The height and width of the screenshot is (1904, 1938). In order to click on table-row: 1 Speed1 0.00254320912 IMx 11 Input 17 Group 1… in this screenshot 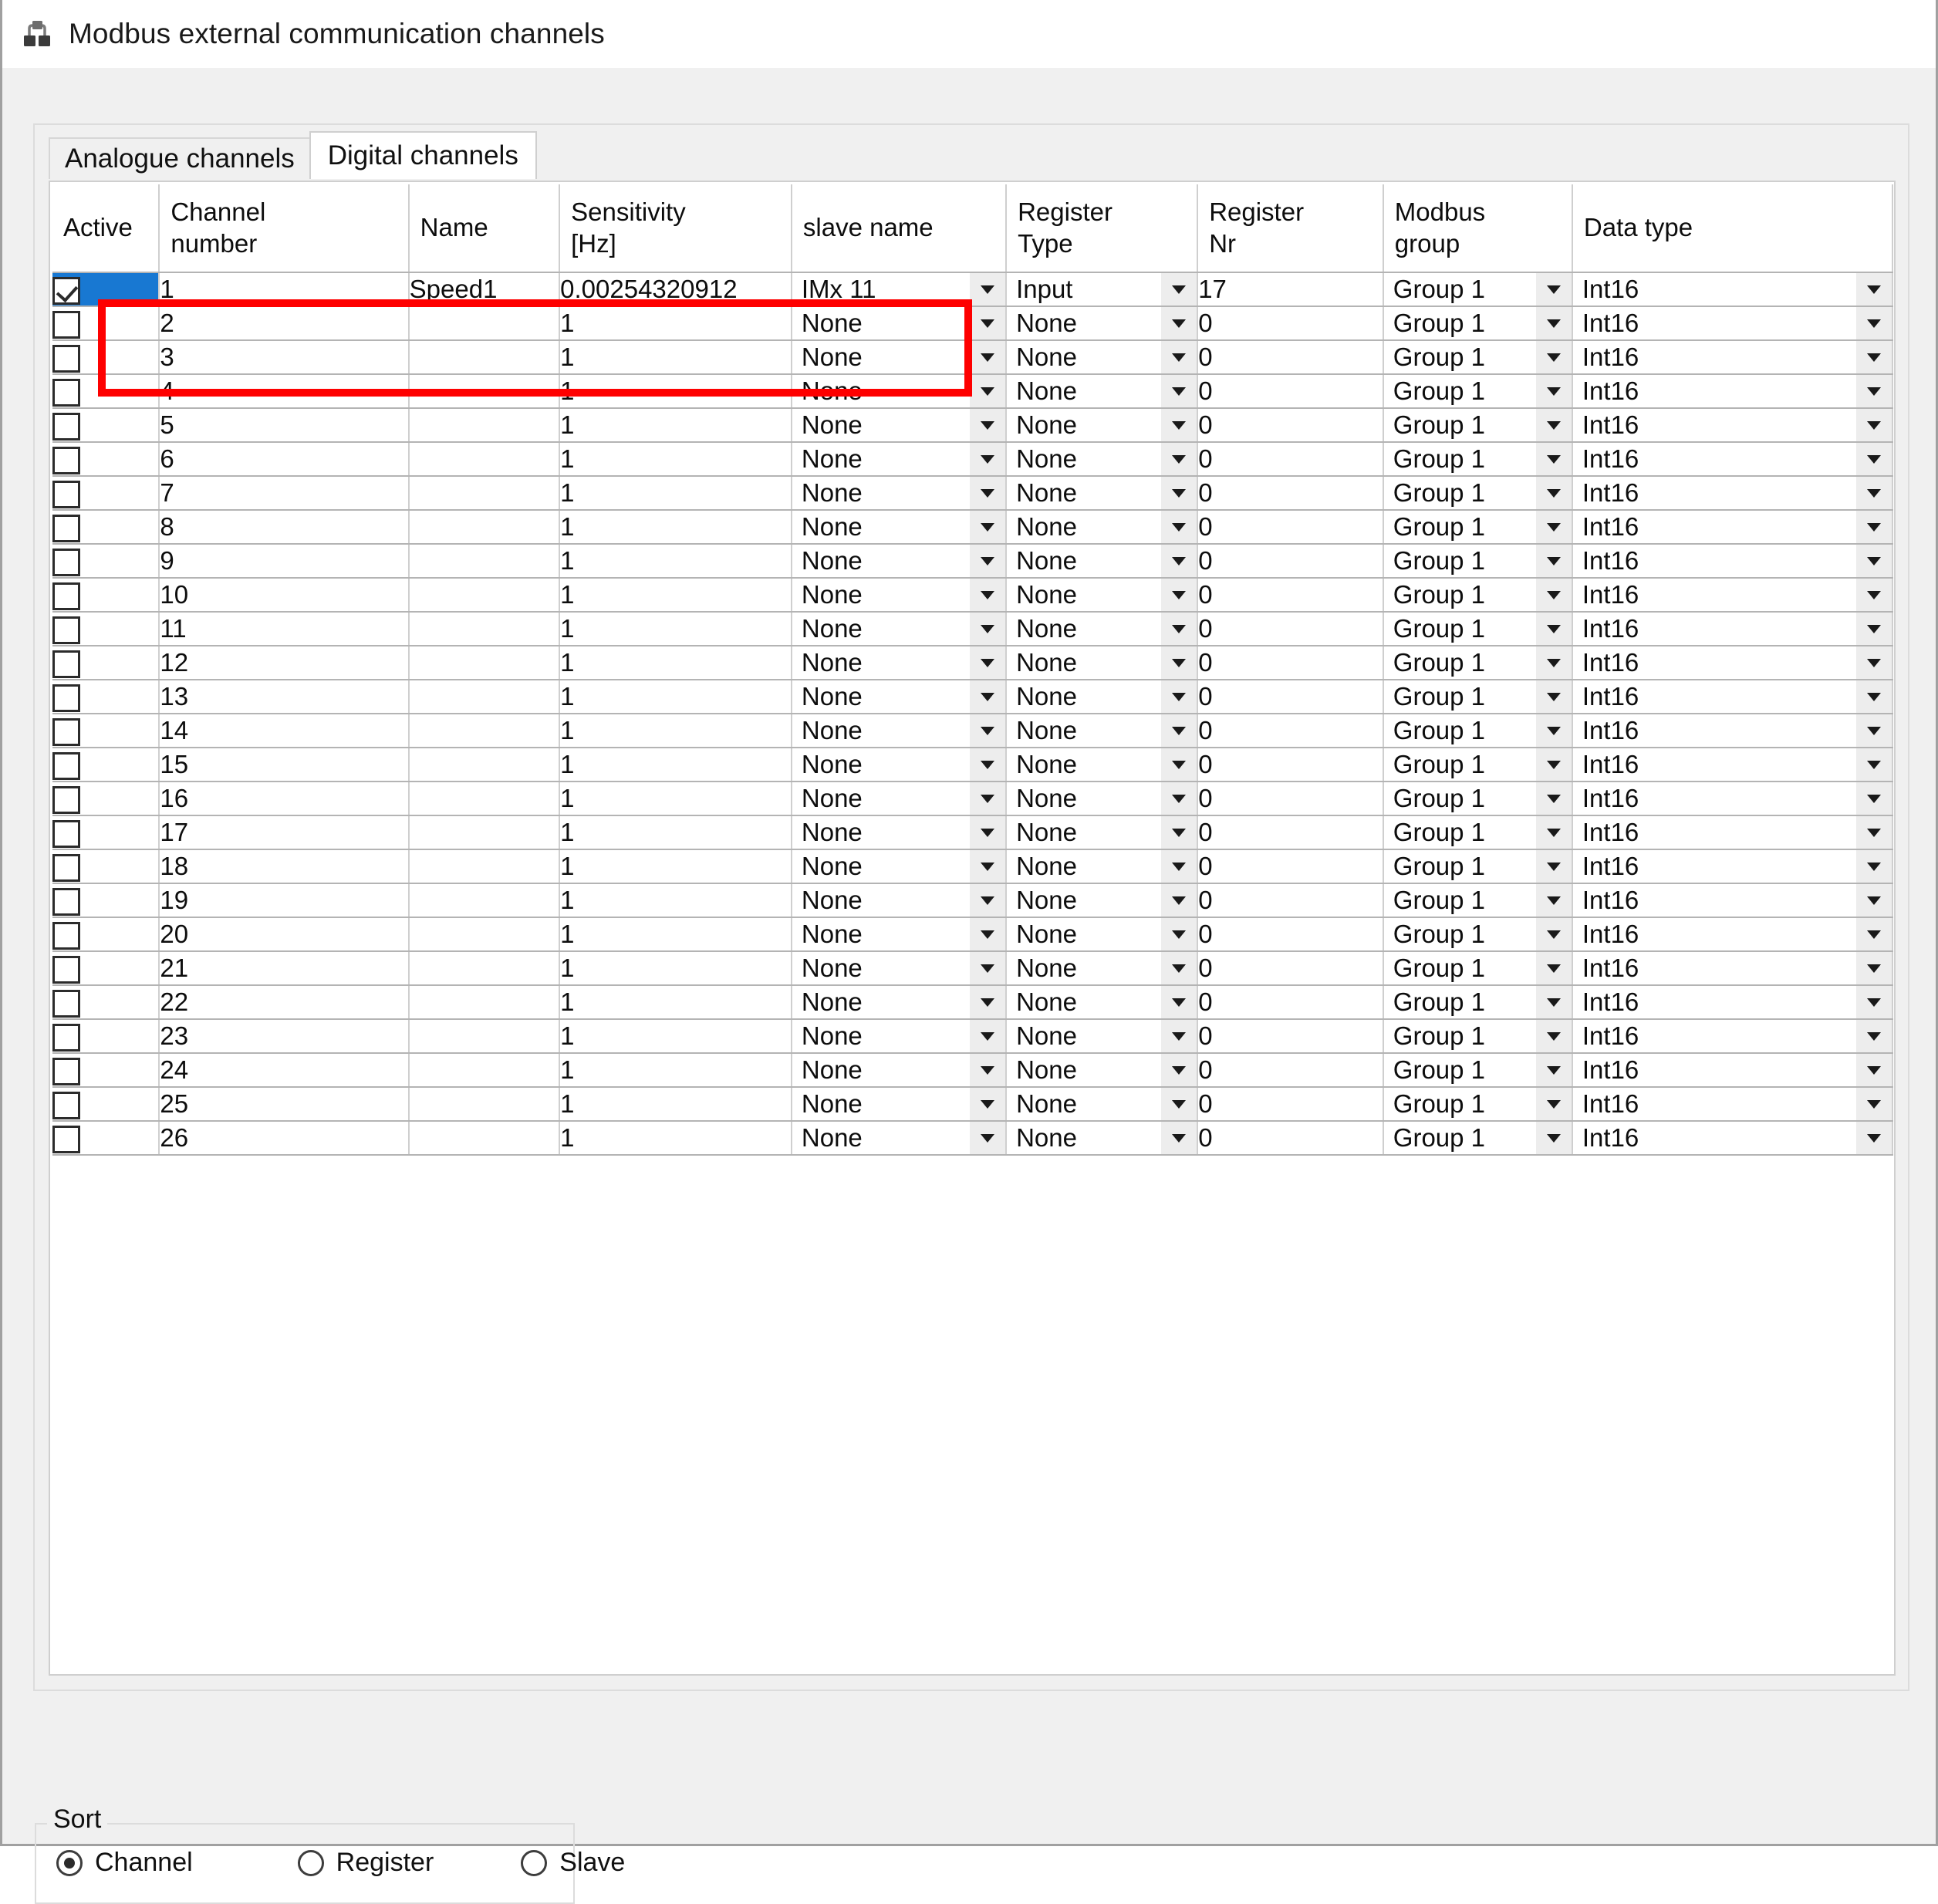, I will do `click(973, 289)`.